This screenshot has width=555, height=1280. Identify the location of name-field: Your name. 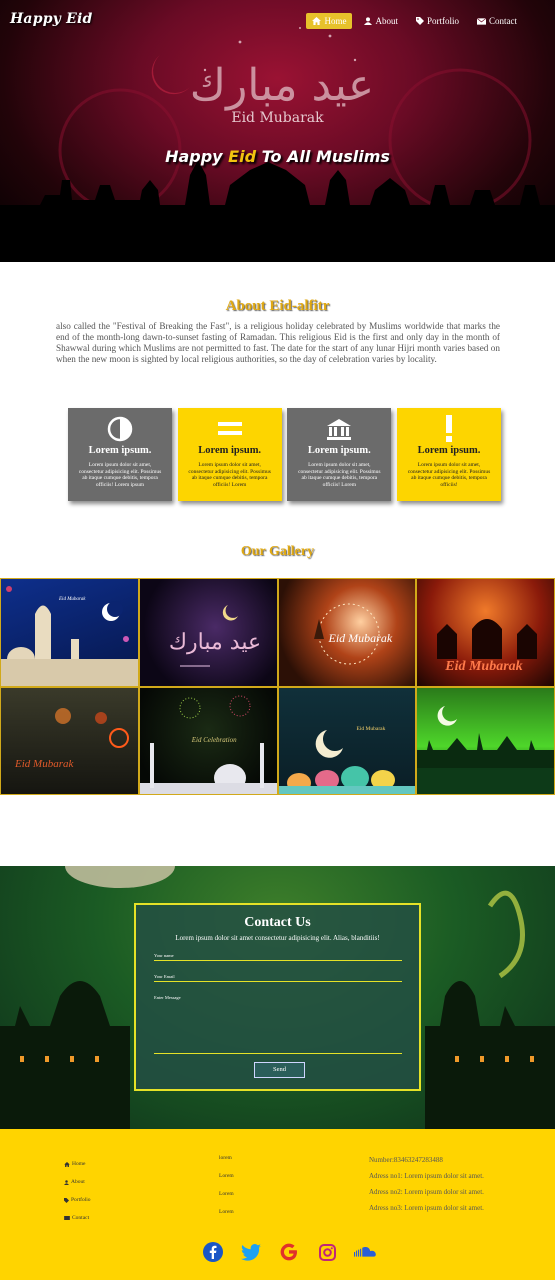
(278, 957).